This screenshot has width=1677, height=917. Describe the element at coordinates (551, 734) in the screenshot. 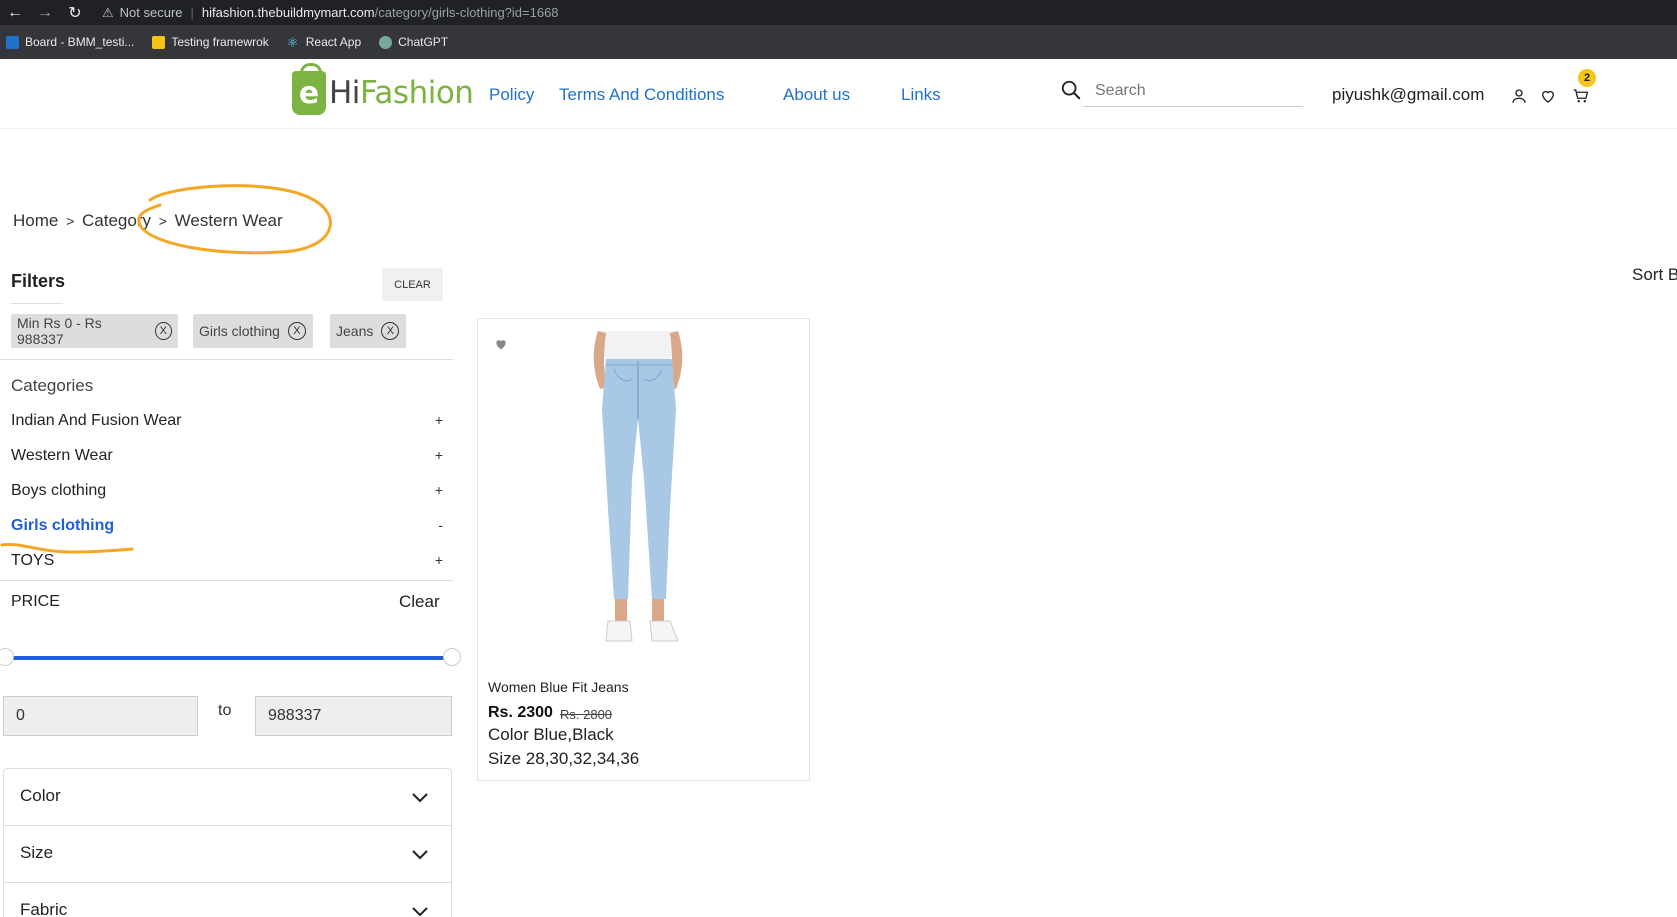

I see `product-colors: Color Blue,Black` at that location.